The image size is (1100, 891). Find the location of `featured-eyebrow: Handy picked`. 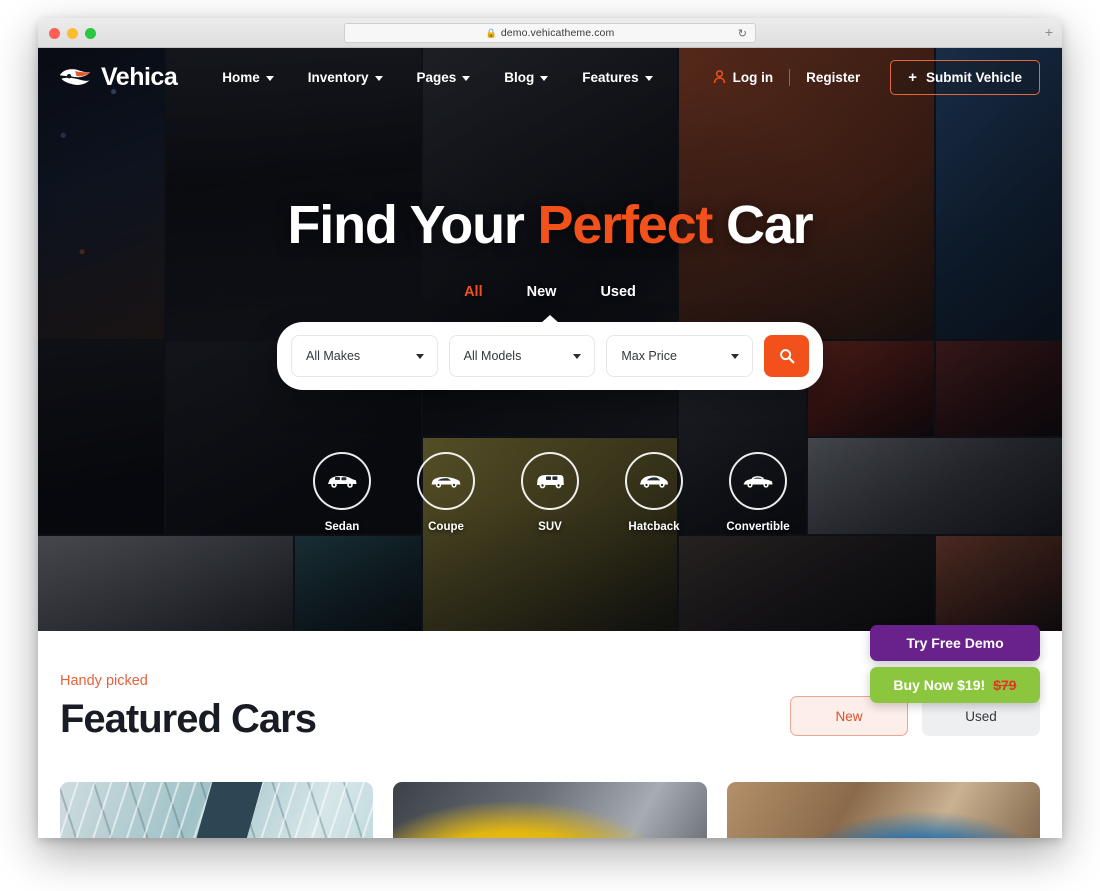

featured-eyebrow: Handy picked is located at coordinates (104, 681).